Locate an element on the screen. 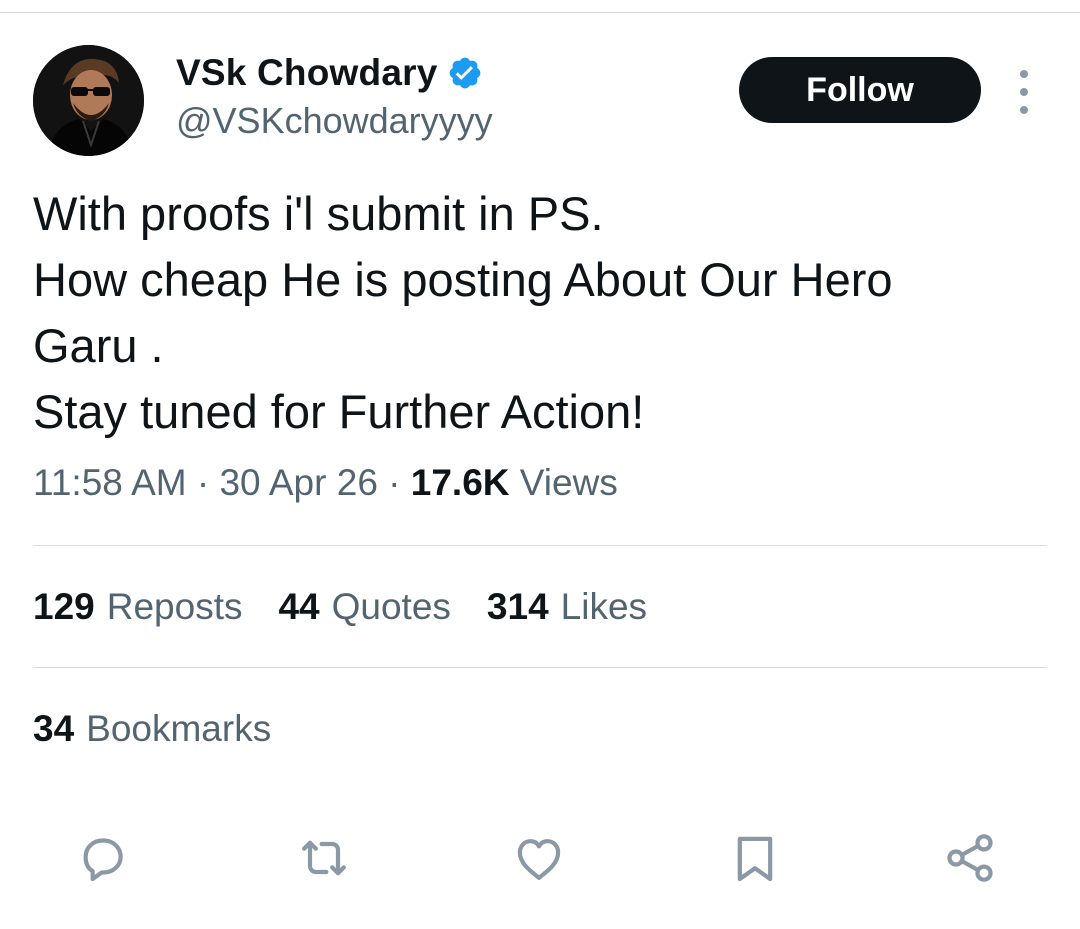  like-icon is located at coordinates (539, 859).